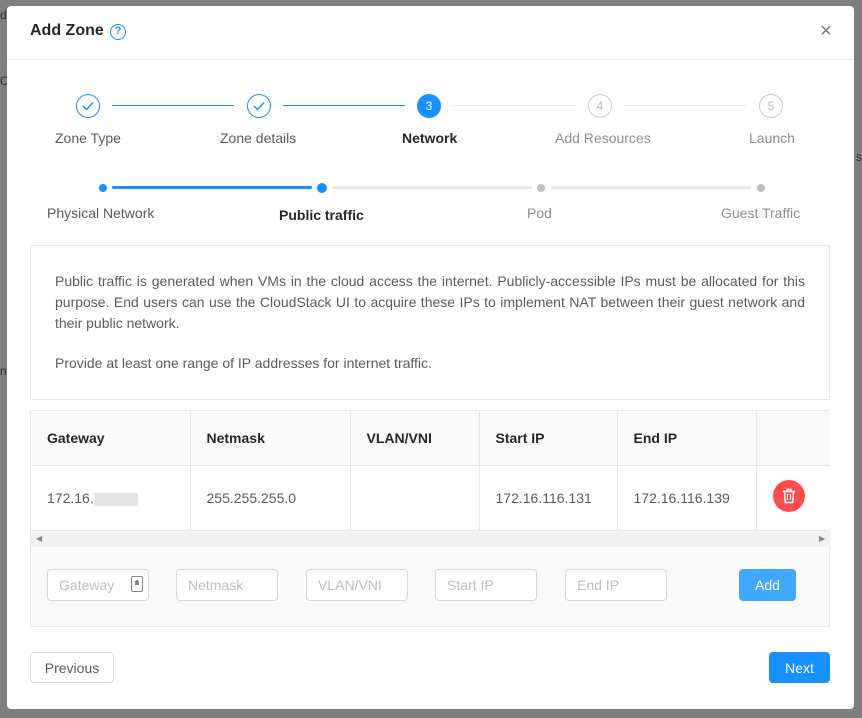 The image size is (862, 718). What do you see at coordinates (799, 667) in the screenshot?
I see `next-button: Next` at bounding box center [799, 667].